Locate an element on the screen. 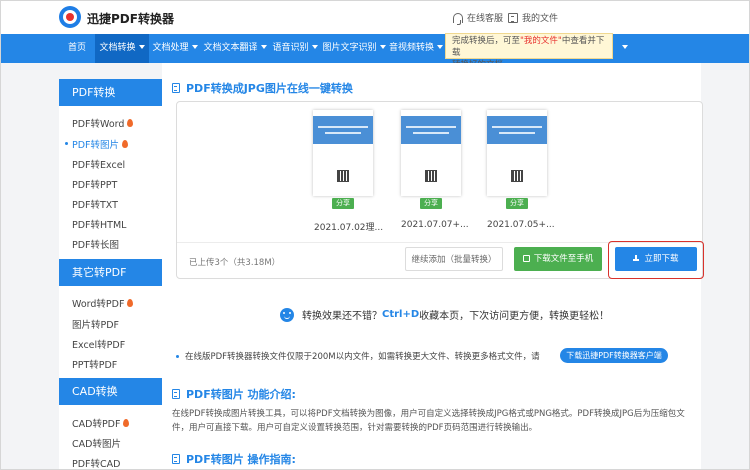  nav-item-home: 首页 is located at coordinates (77, 48).